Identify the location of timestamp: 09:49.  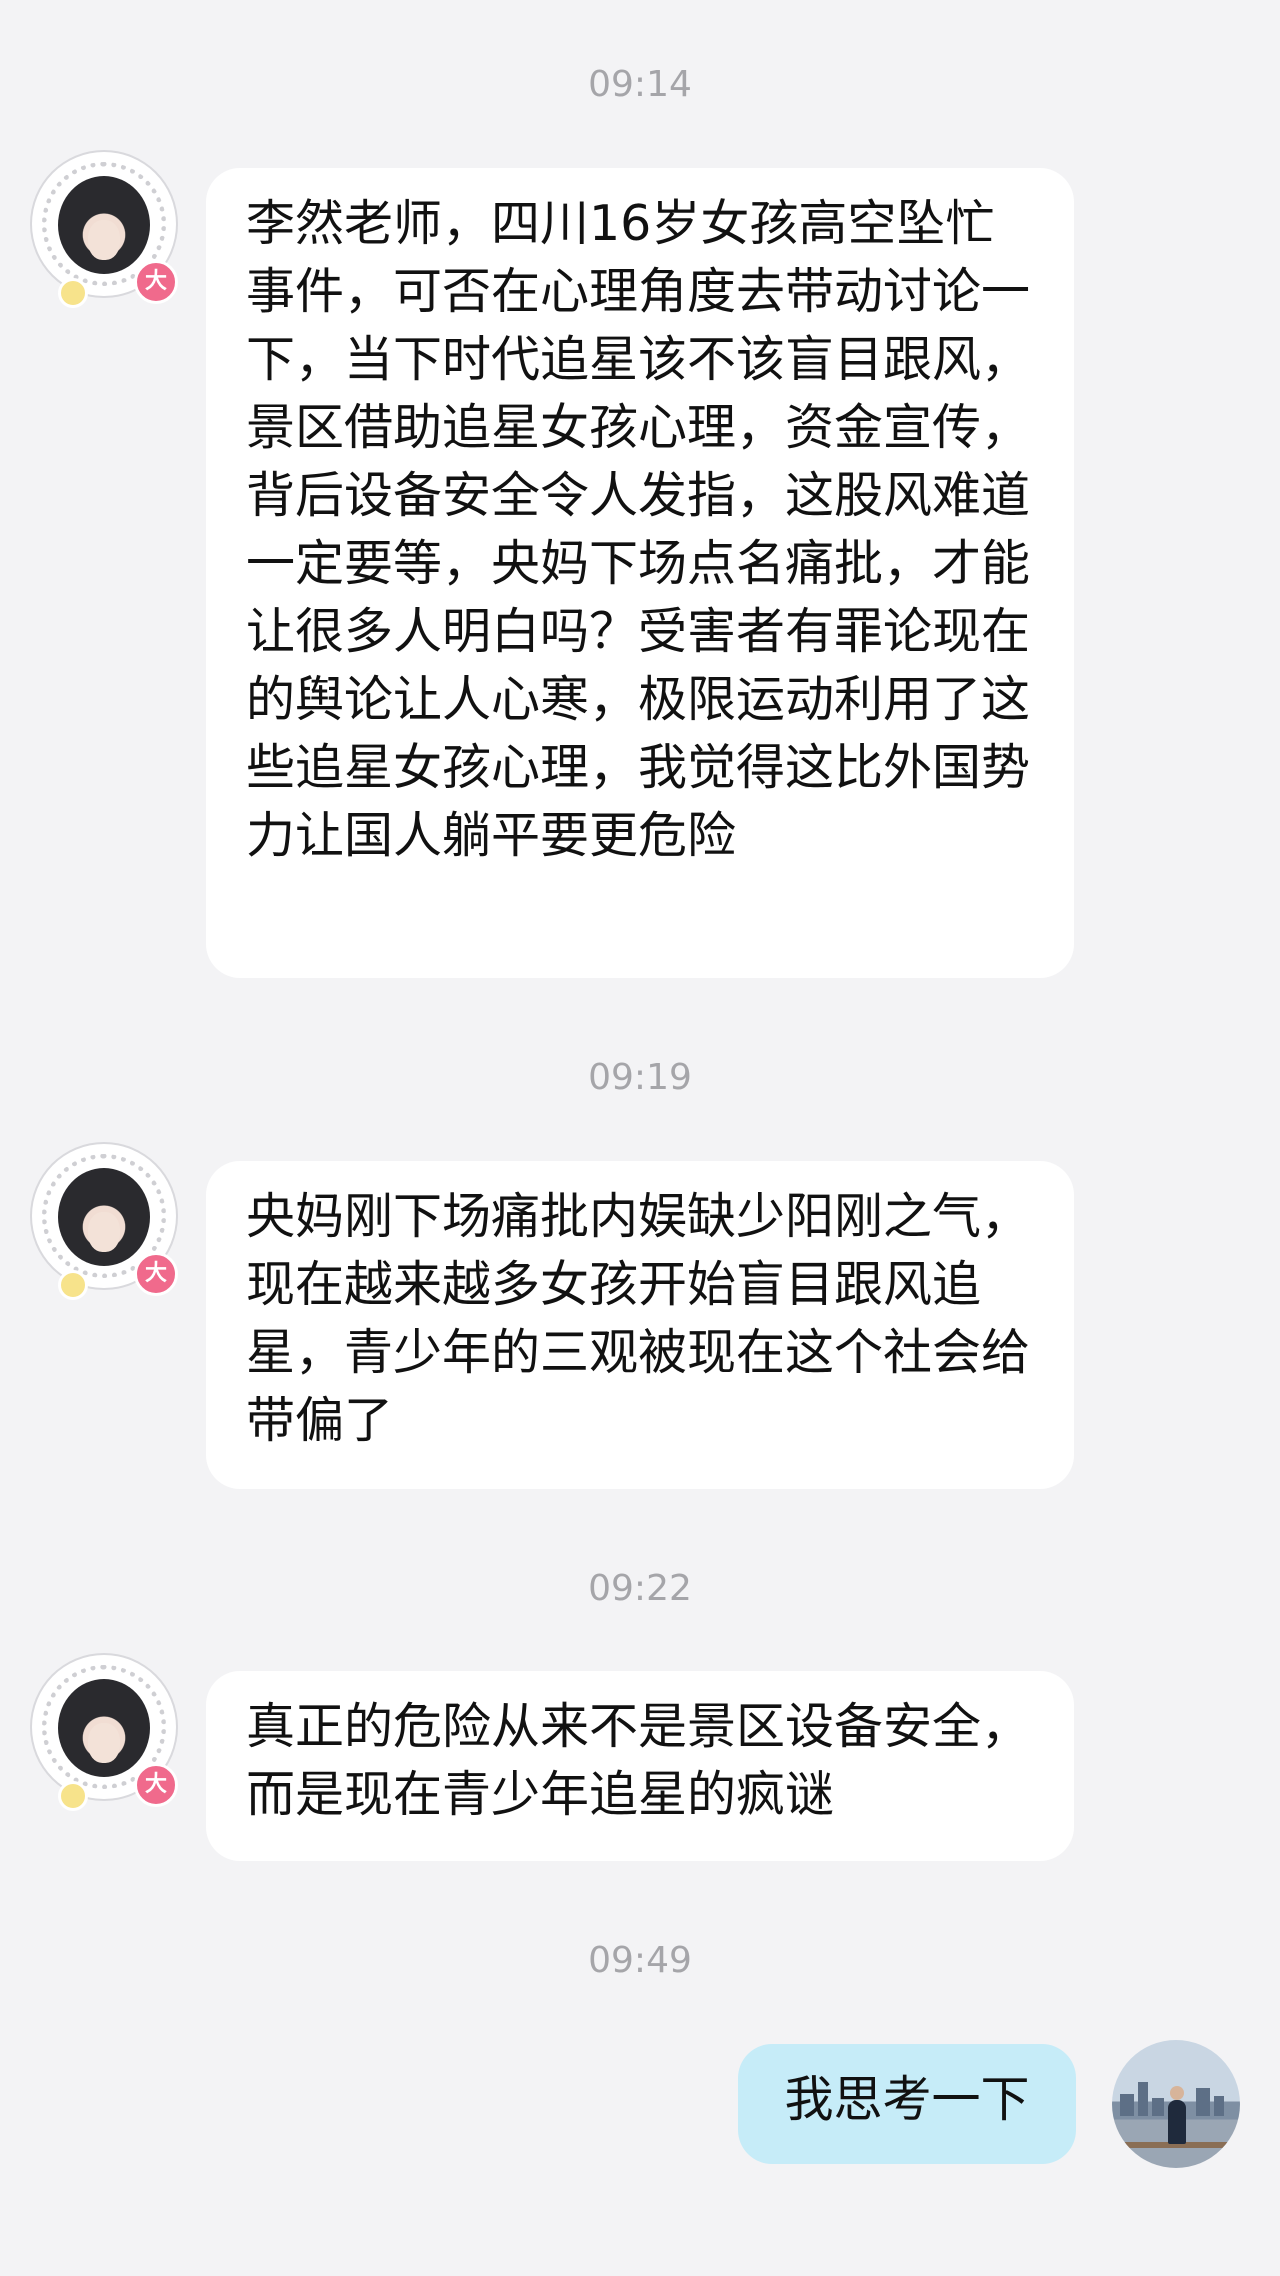
(640, 1960).